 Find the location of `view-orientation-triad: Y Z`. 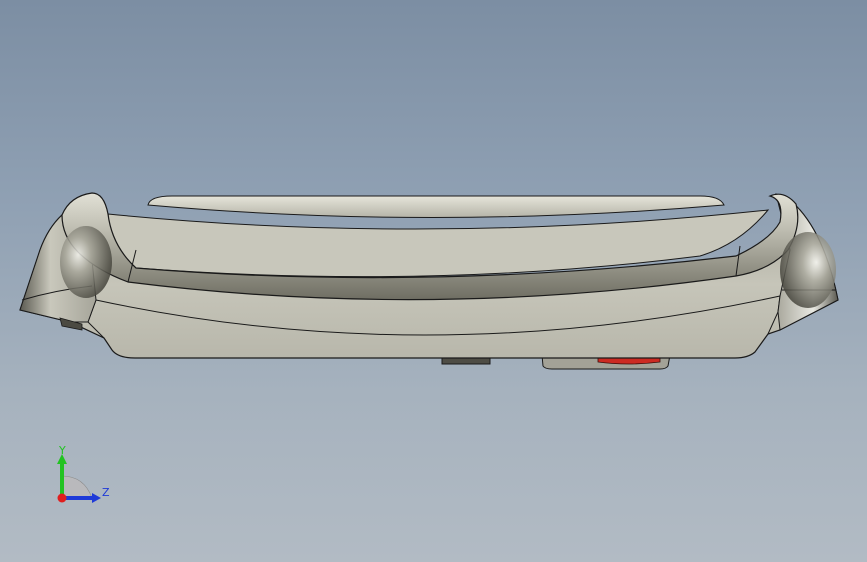

view-orientation-triad: Y Z is located at coordinates (84, 478).